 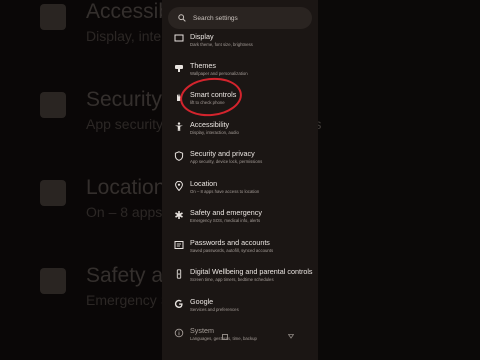 I want to click on item-title: Google, so click(x=202, y=301).